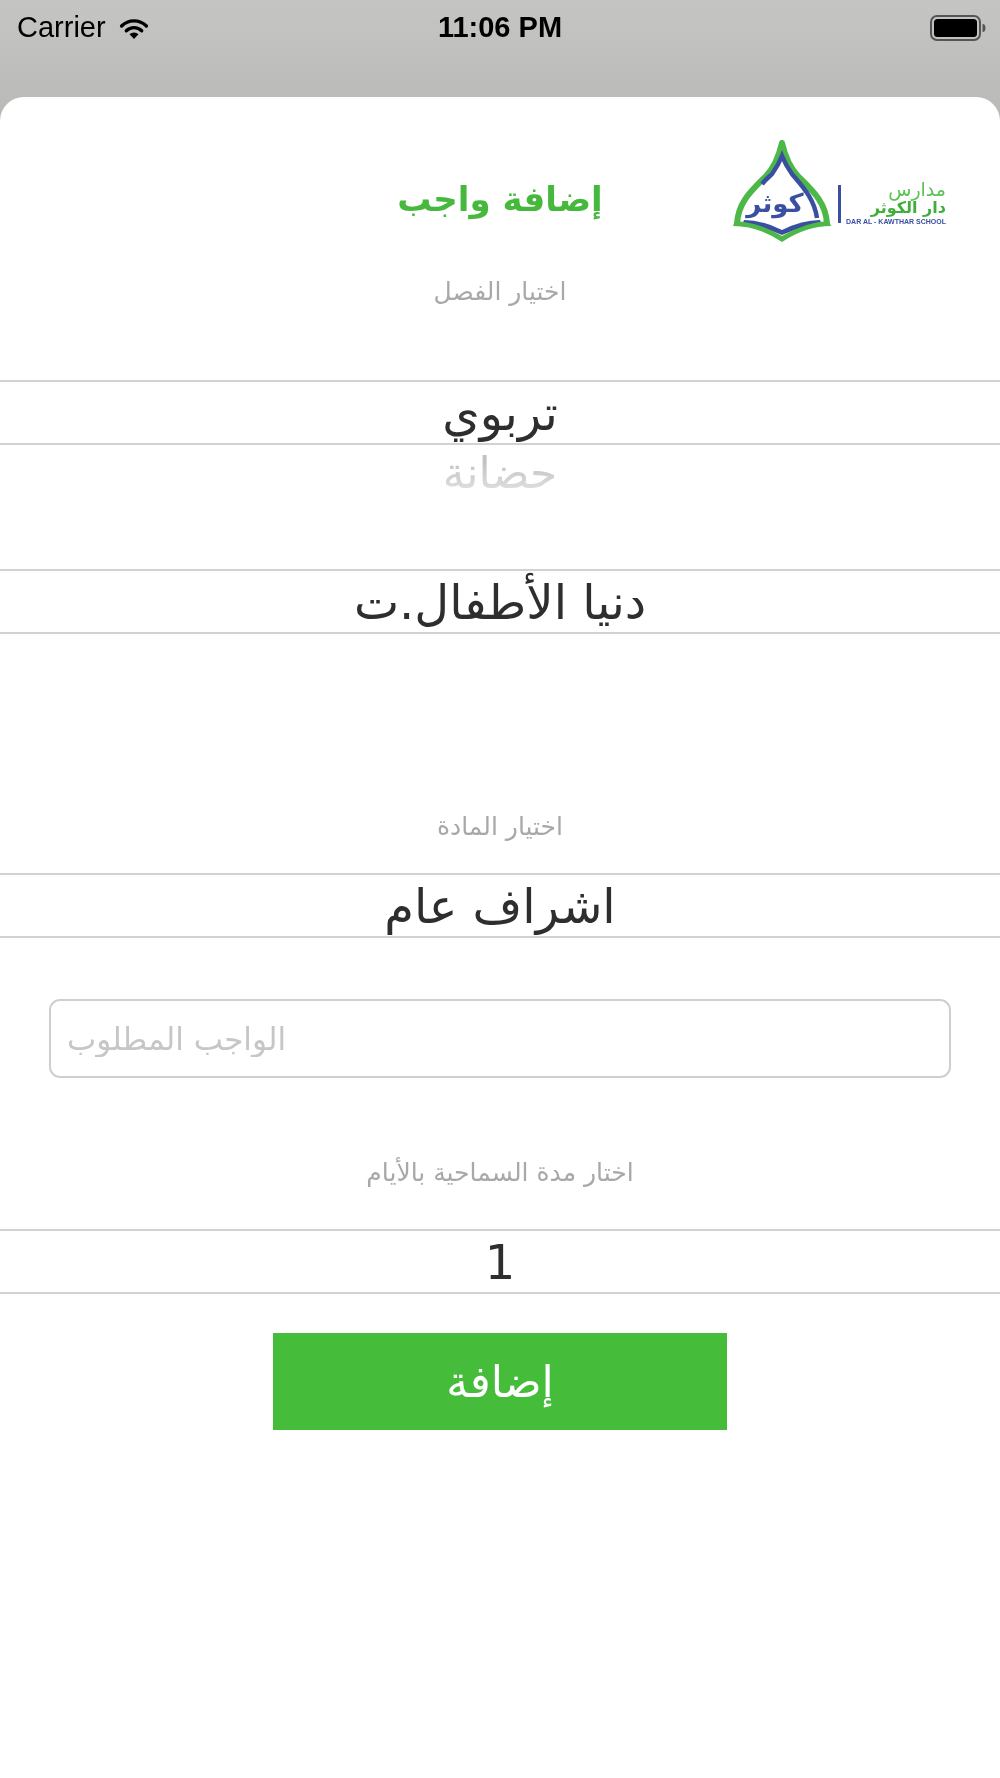 The width and height of the screenshot is (1000, 1778). What do you see at coordinates (500, 199) in the screenshot?
I see `page-title: إضافة واجب` at bounding box center [500, 199].